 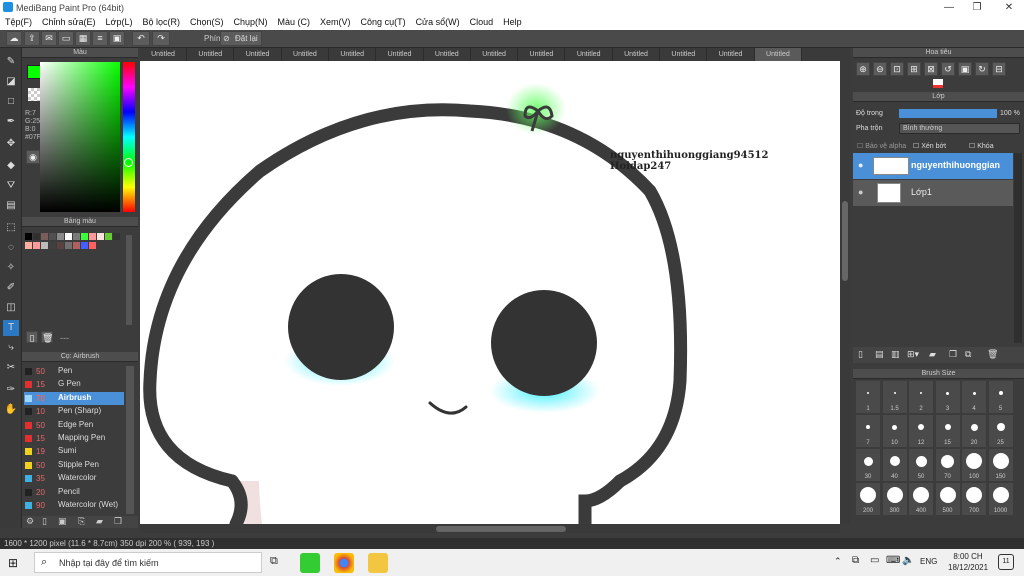 I want to click on task-view-icon: ⧉, so click(x=274, y=561).